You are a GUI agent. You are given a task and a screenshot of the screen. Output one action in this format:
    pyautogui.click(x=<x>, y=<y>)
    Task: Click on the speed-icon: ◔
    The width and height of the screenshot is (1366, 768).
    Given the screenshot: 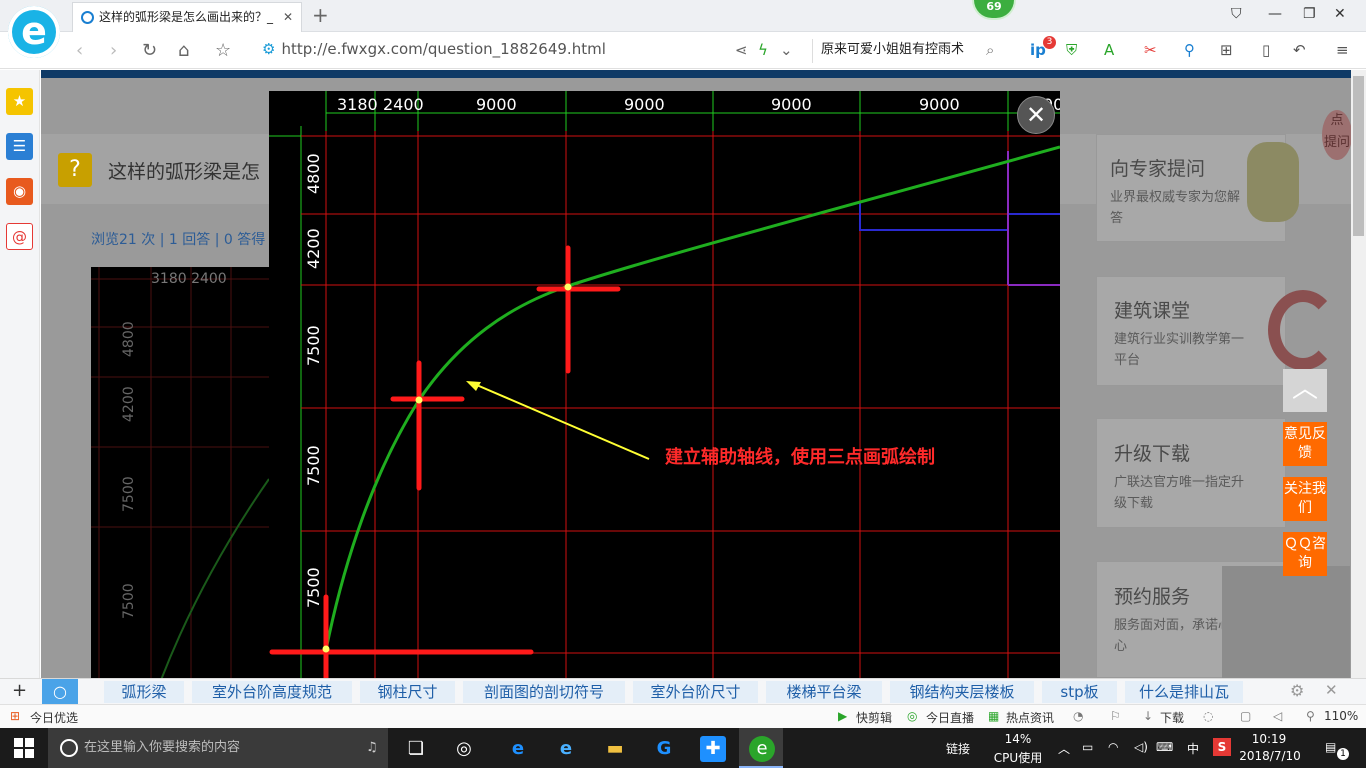 What is the action you would take?
    pyautogui.click(x=1078, y=716)
    